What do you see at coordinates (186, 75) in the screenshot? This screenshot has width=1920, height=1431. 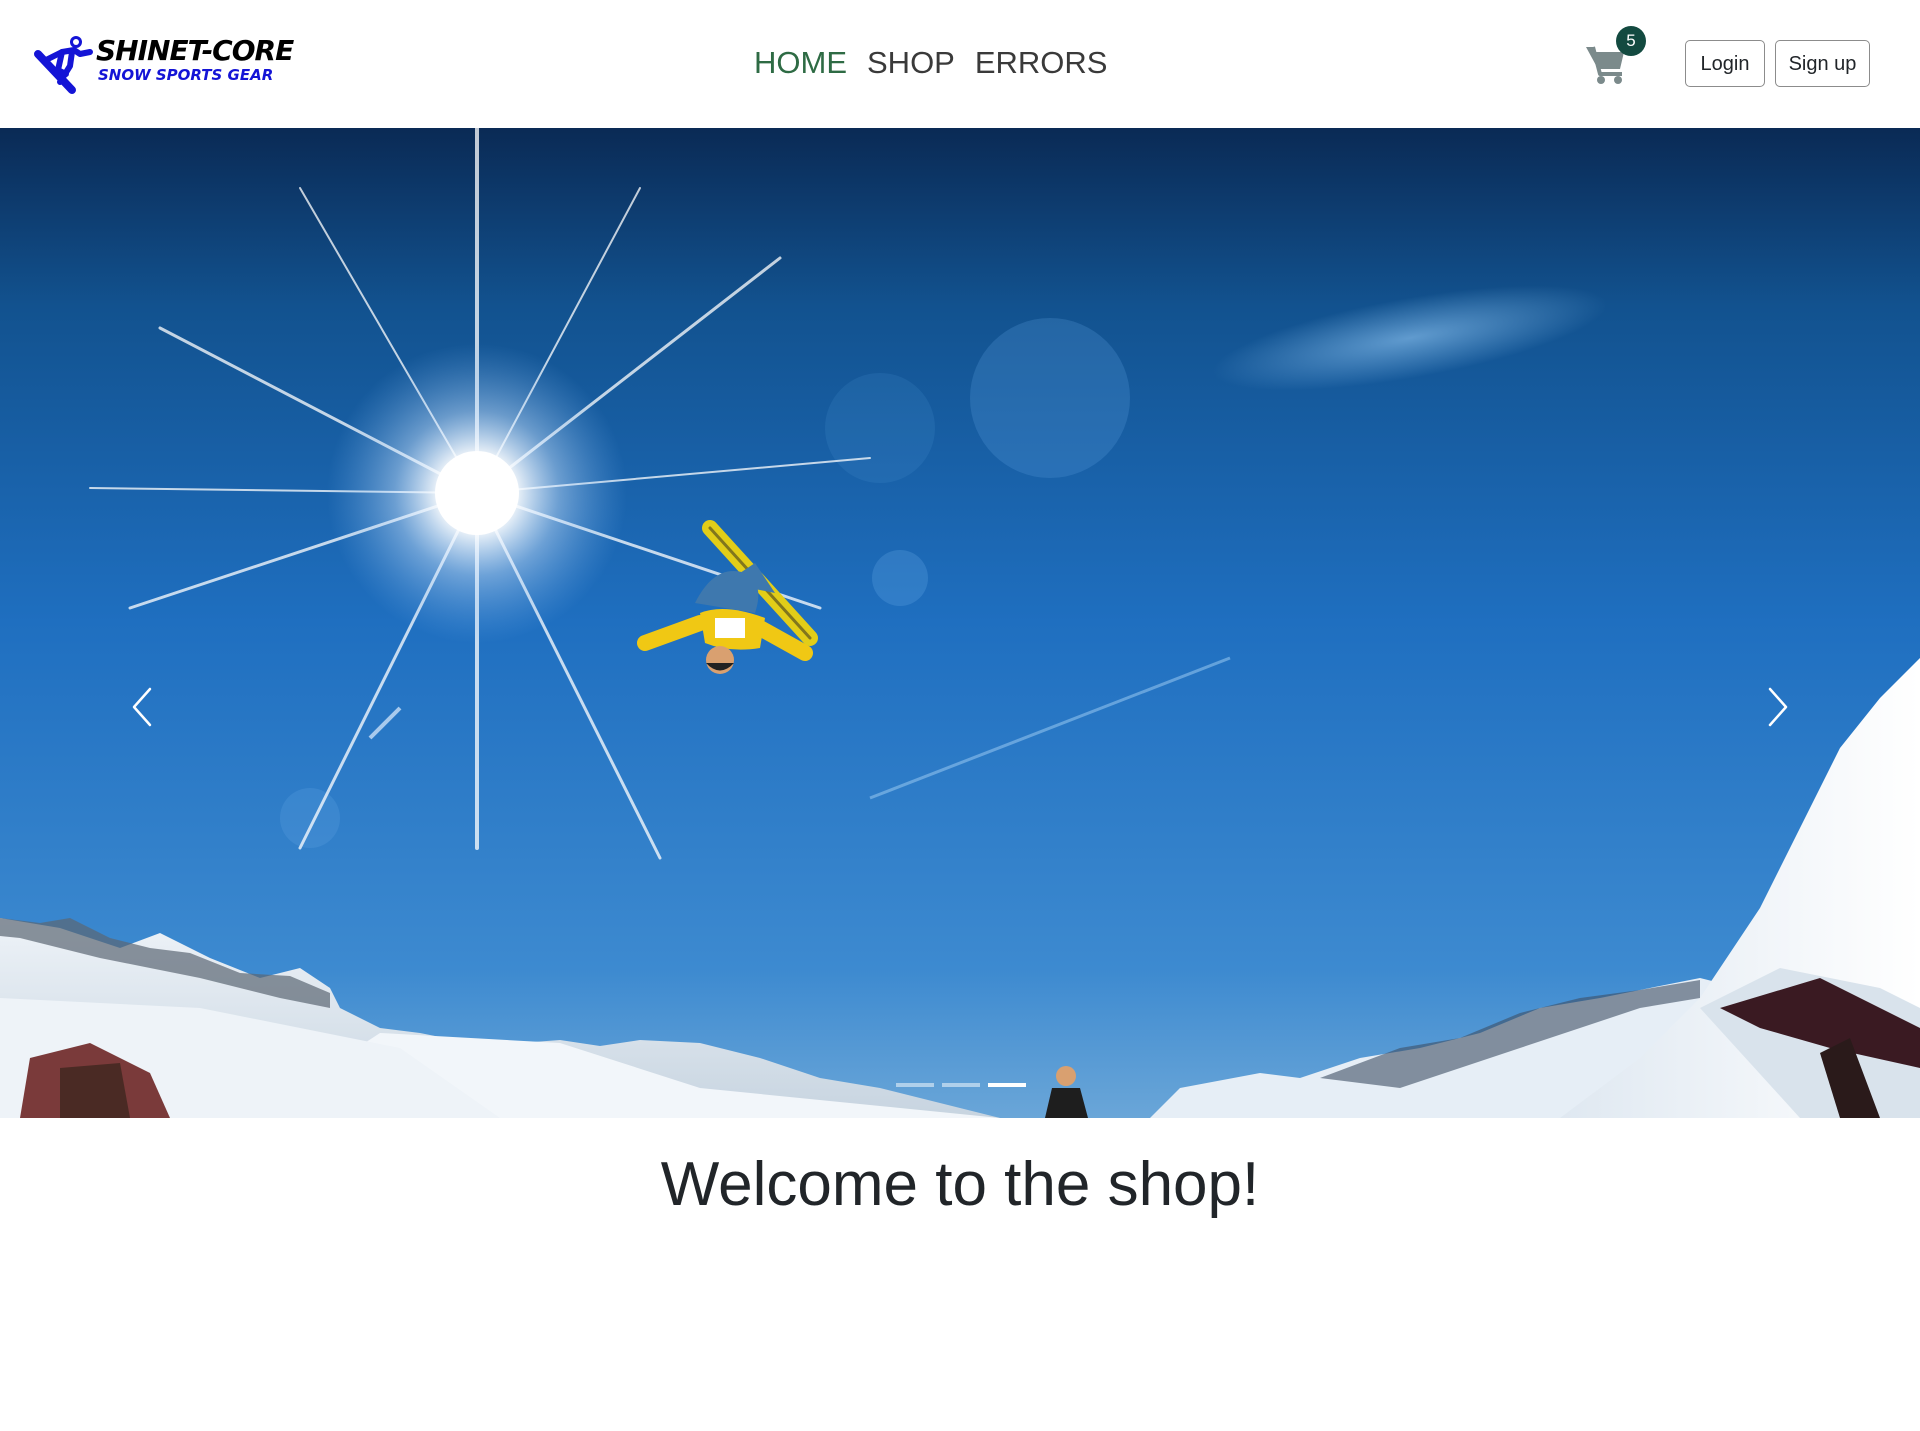 I see `brand-tagline: SNOW SPORTS GEAR` at bounding box center [186, 75].